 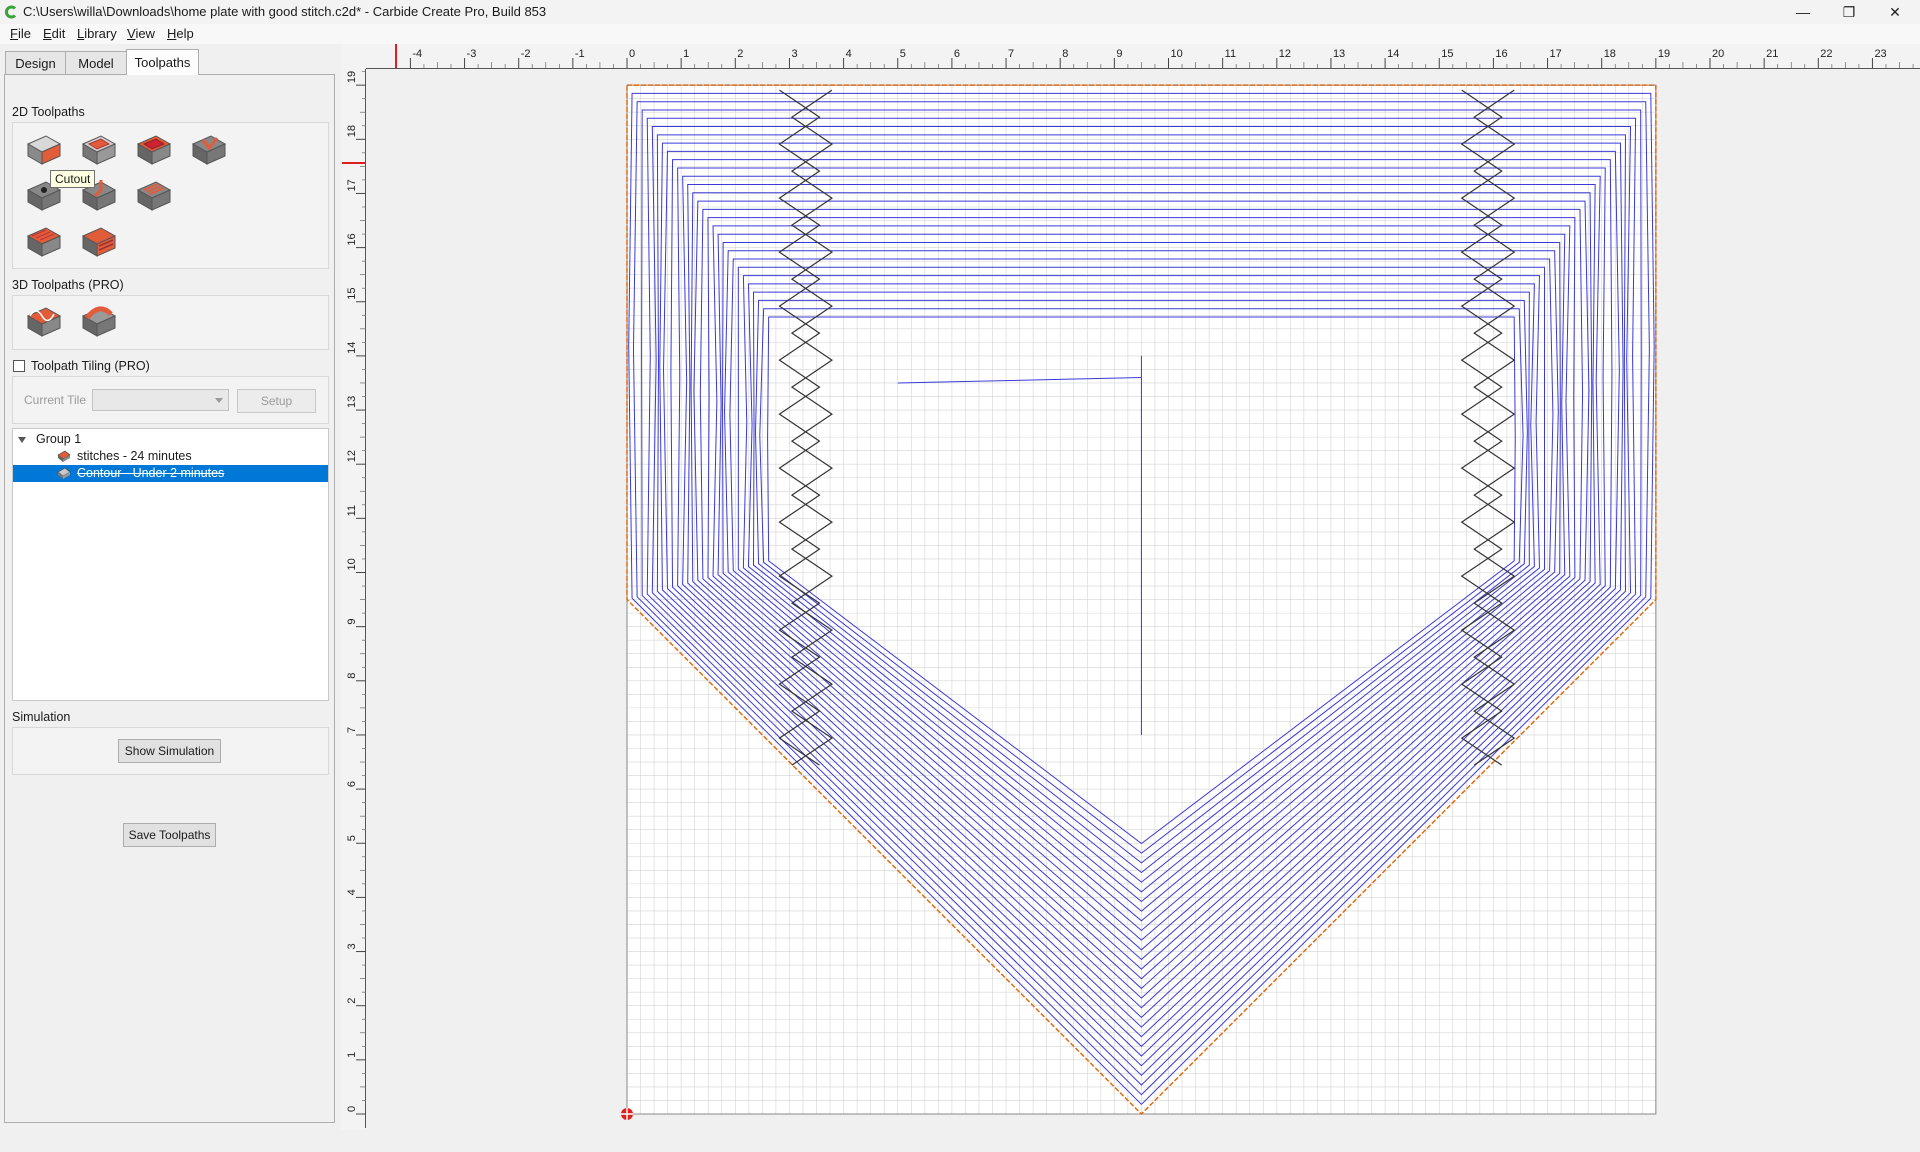 What do you see at coordinates (960, 34) in the screenshot?
I see `menu-bar: File Edit Library View Help` at bounding box center [960, 34].